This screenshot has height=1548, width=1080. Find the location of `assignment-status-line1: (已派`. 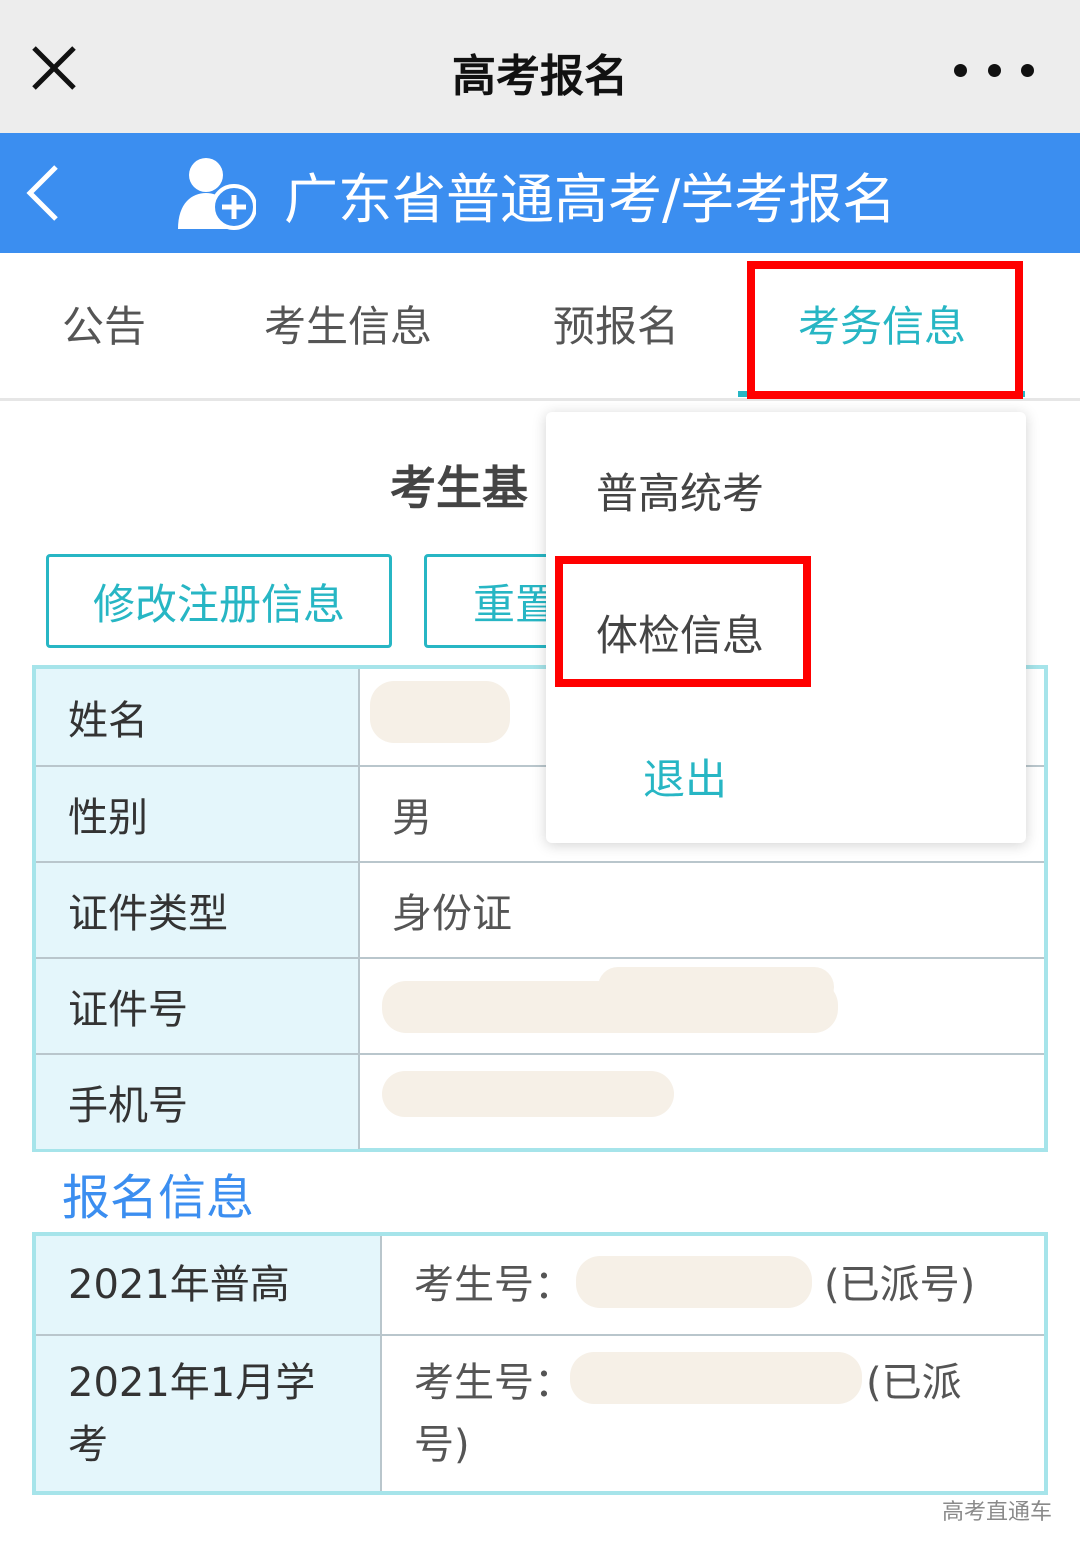

assignment-status-line1: (已派 is located at coordinates (914, 1382).